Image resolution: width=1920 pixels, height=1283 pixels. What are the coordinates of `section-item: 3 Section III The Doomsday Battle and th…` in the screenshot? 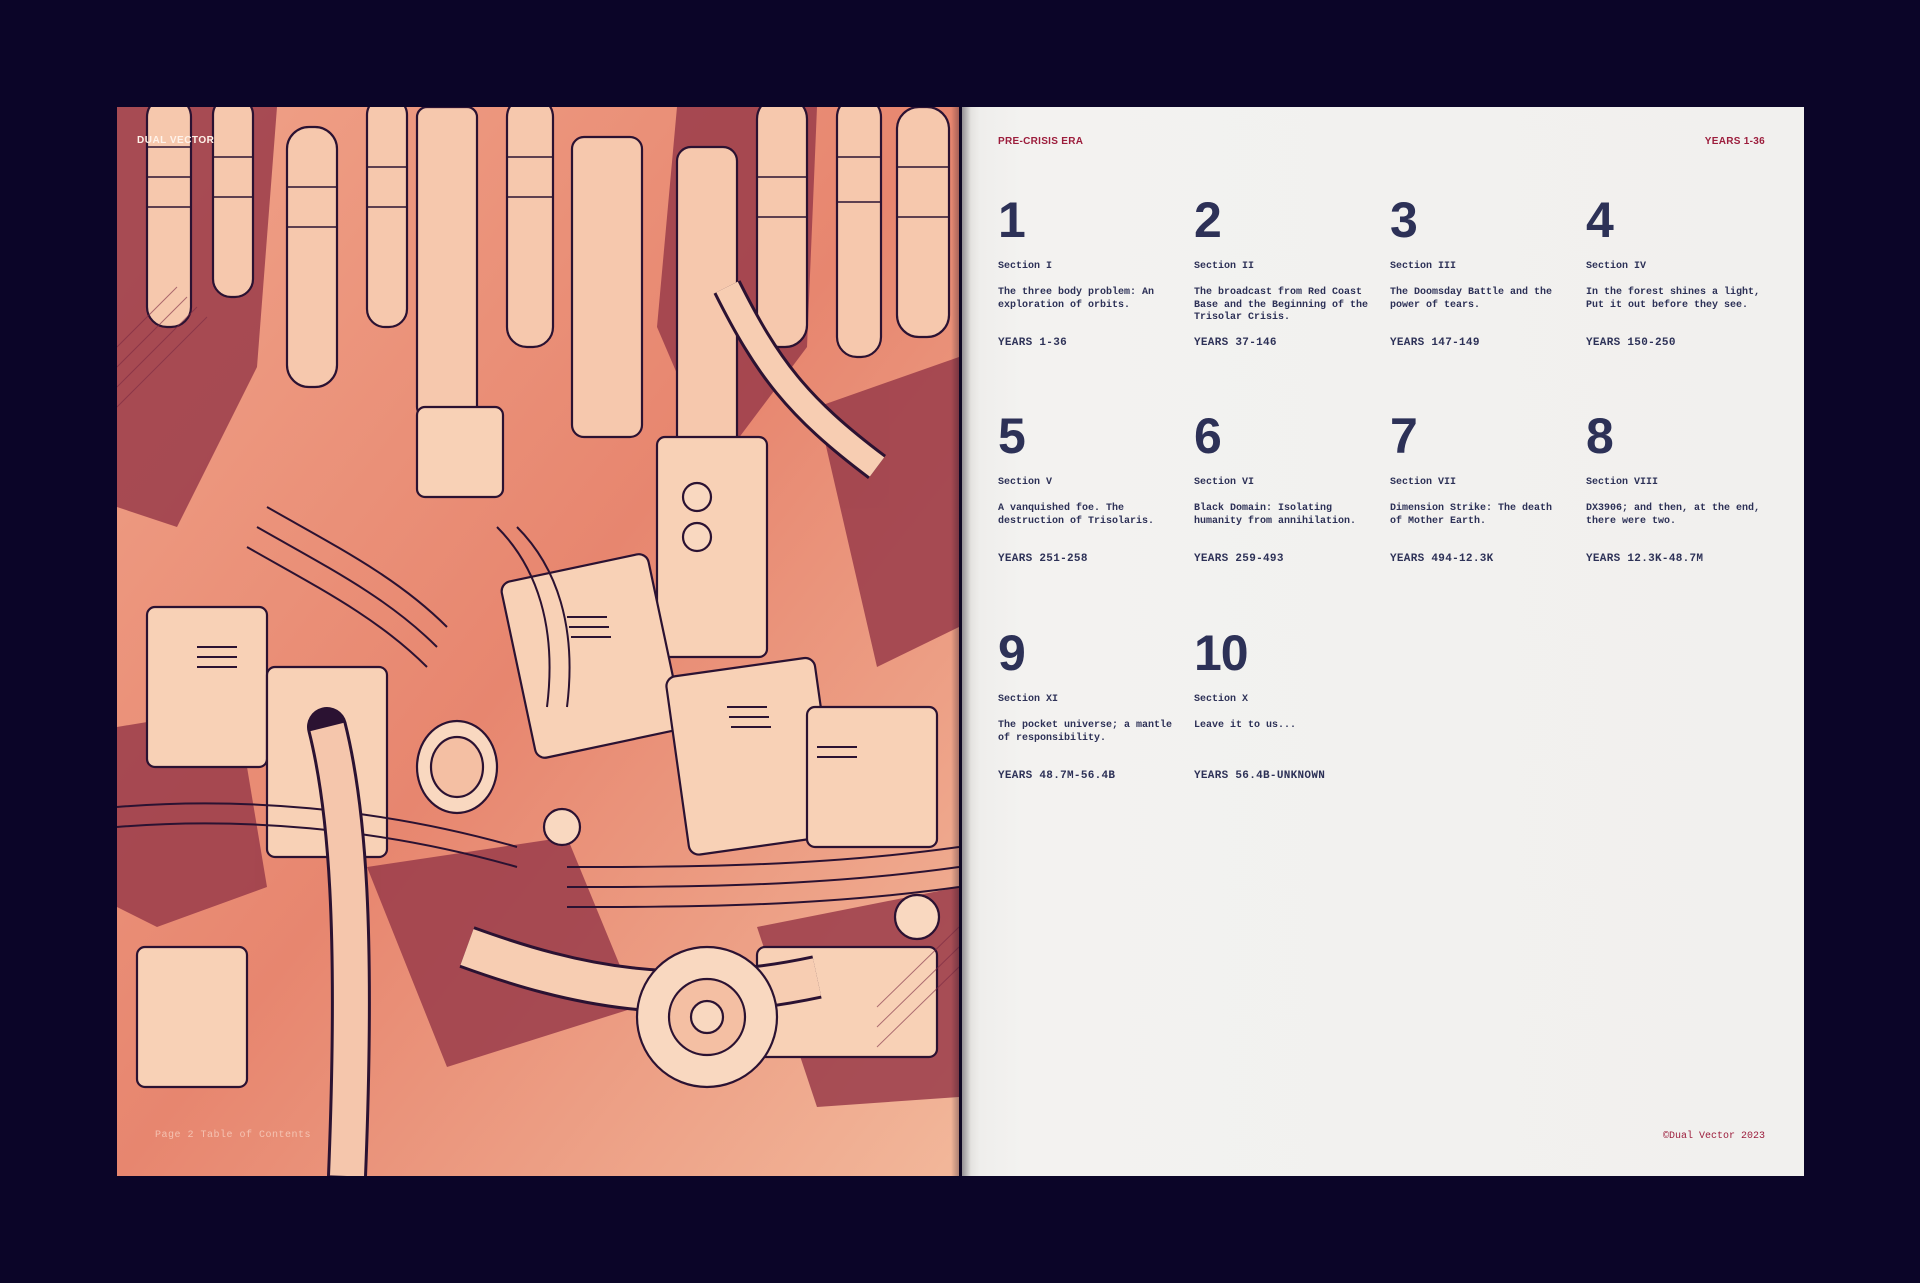 It's located at (1480, 272).